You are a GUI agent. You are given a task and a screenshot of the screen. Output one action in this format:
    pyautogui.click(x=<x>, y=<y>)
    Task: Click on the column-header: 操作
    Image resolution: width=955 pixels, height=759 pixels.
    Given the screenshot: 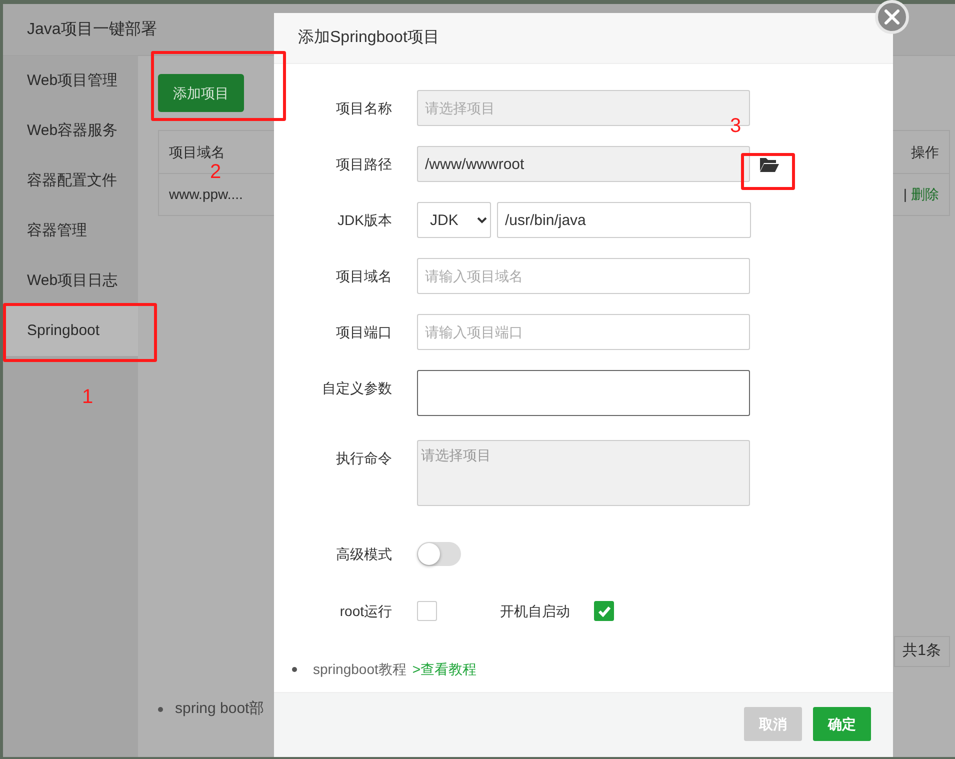 What is the action you would take?
    pyautogui.click(x=925, y=152)
    